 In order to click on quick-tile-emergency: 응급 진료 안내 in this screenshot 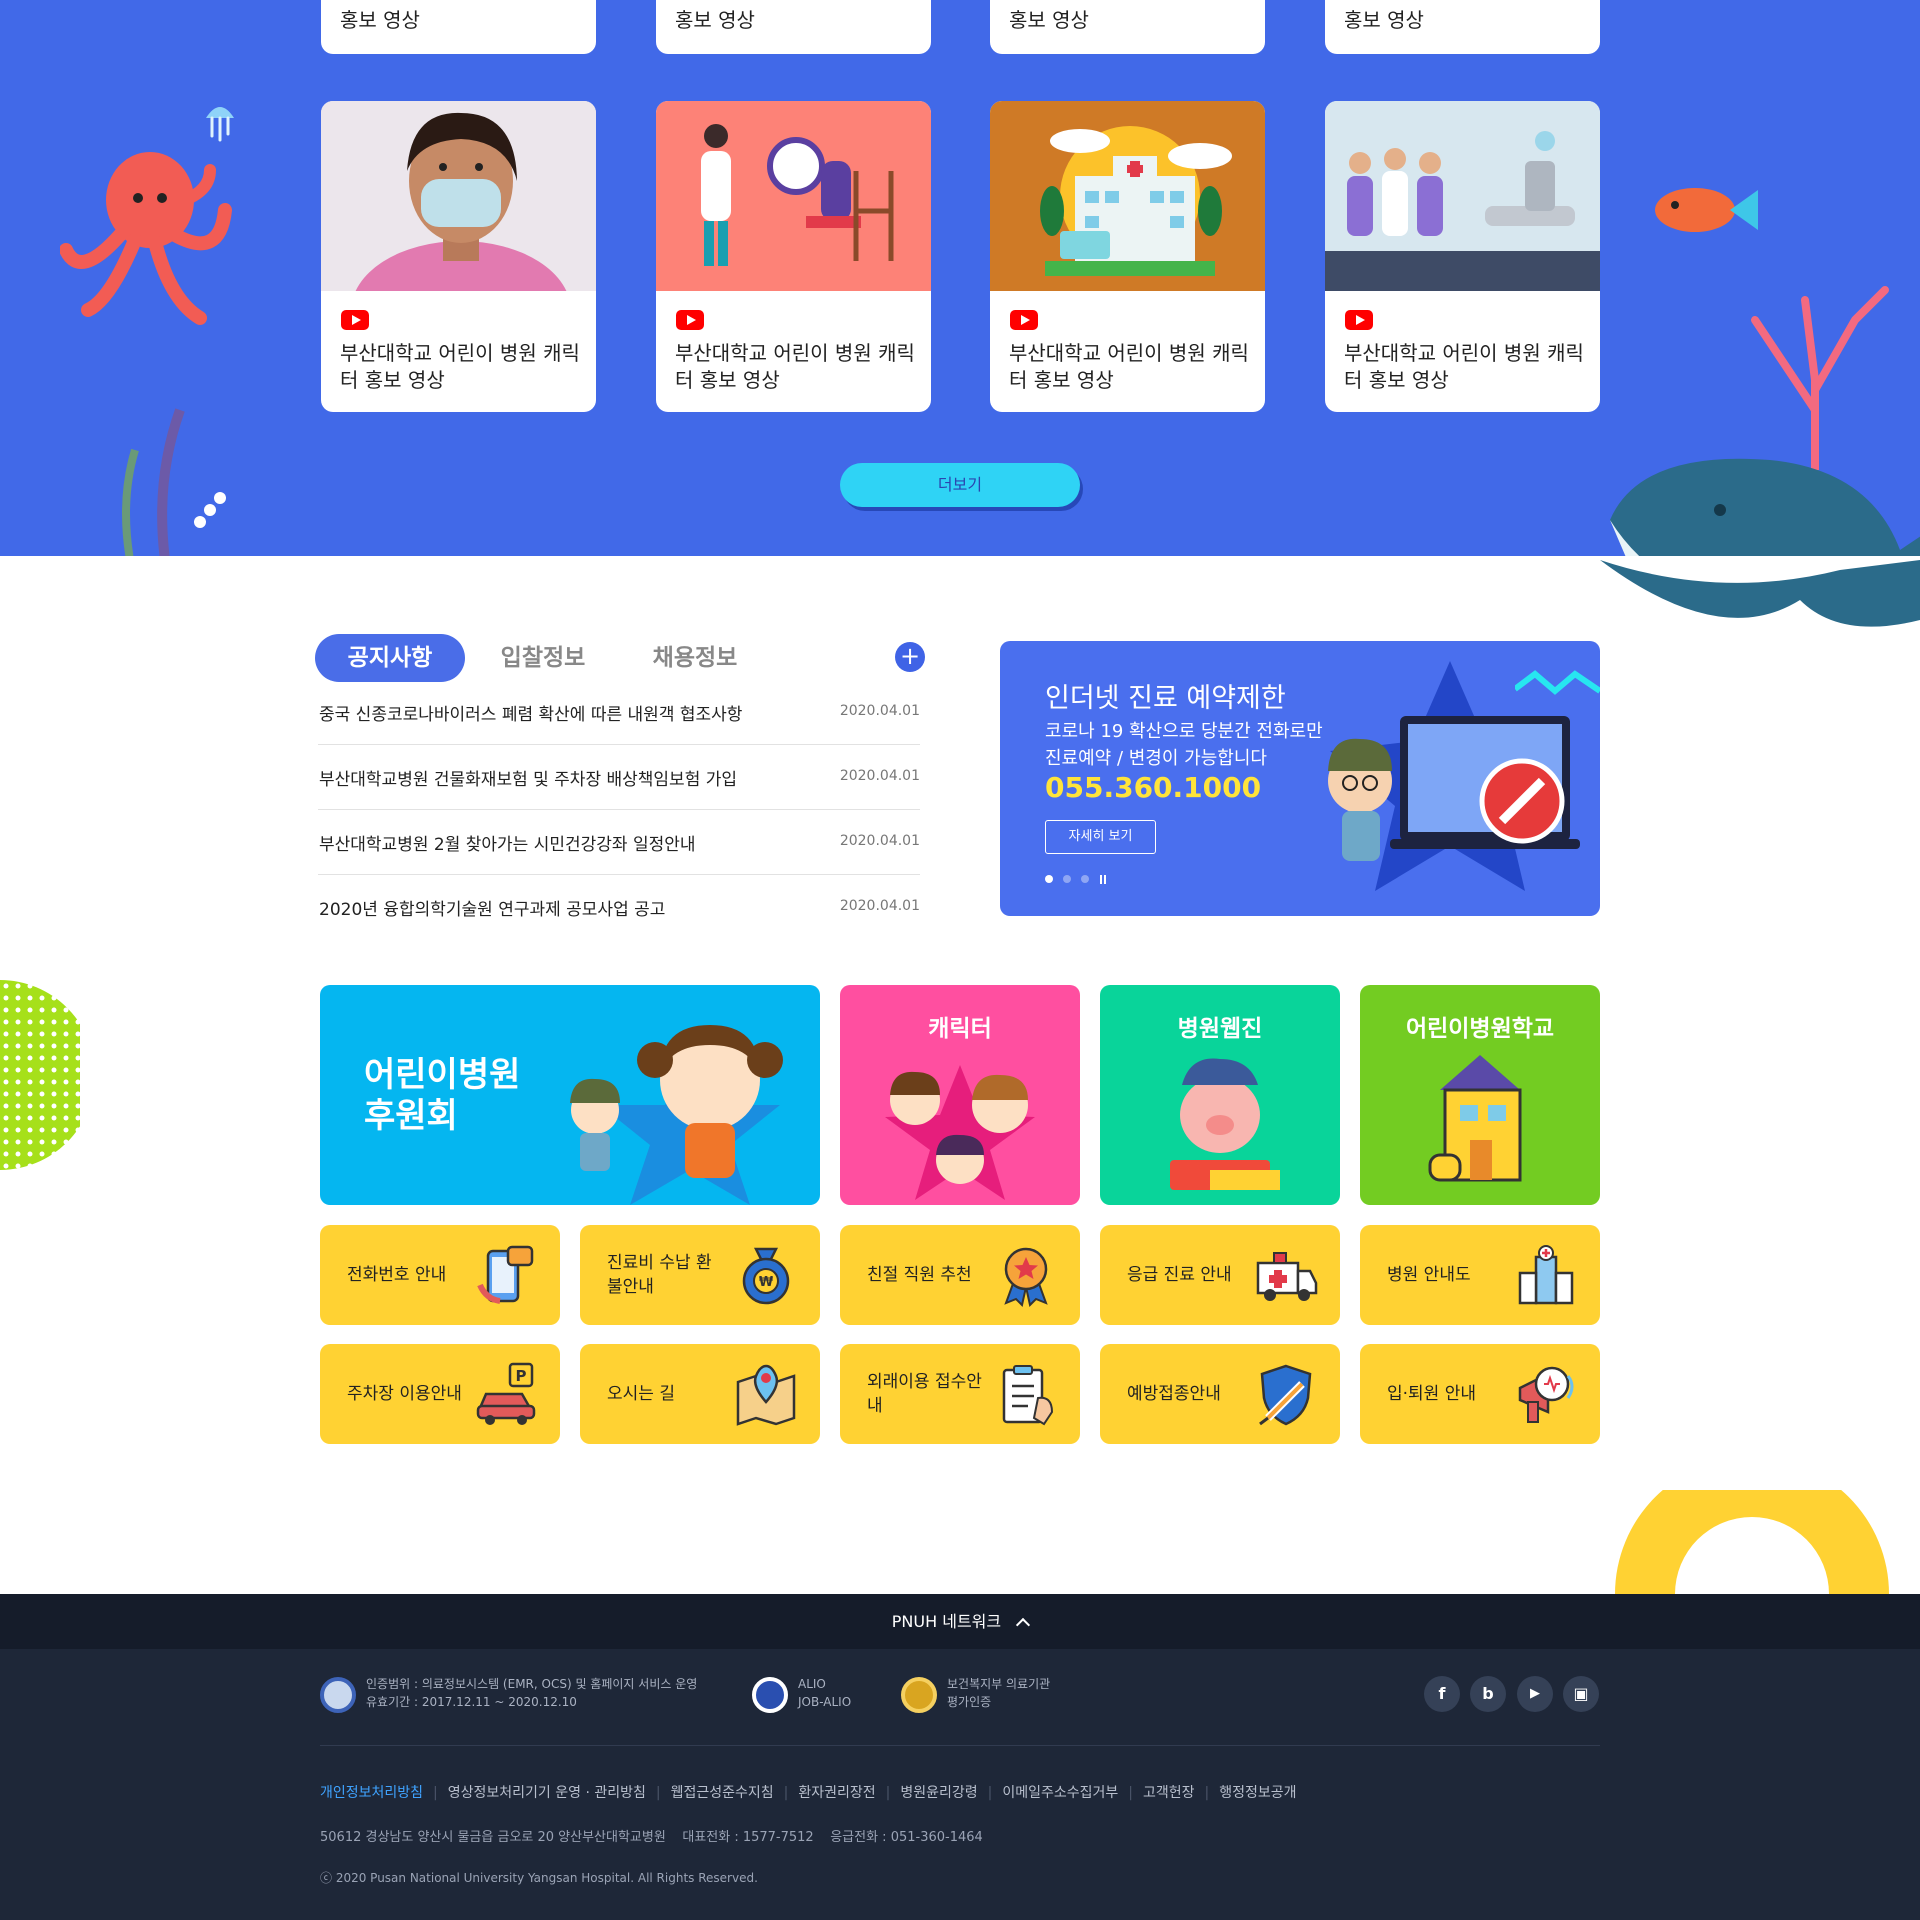, I will do `click(1220, 1275)`.